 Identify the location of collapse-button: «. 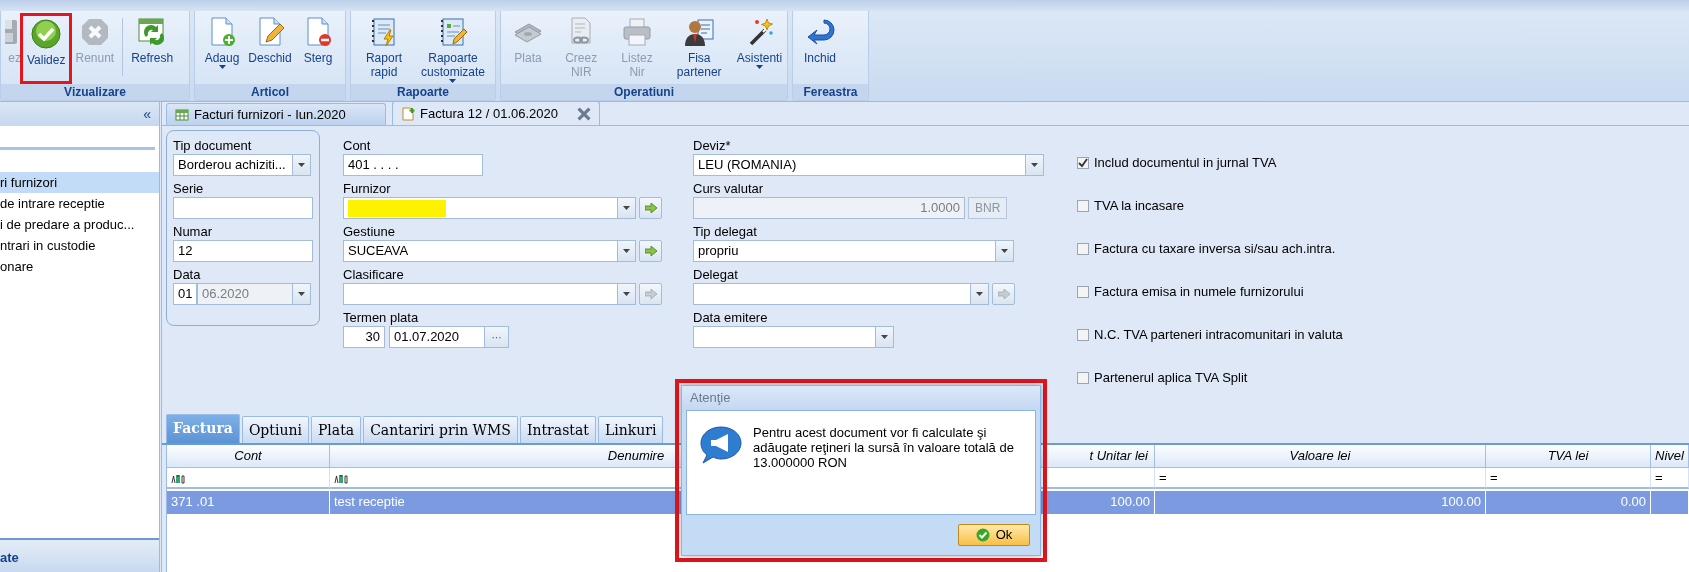
(147, 114).